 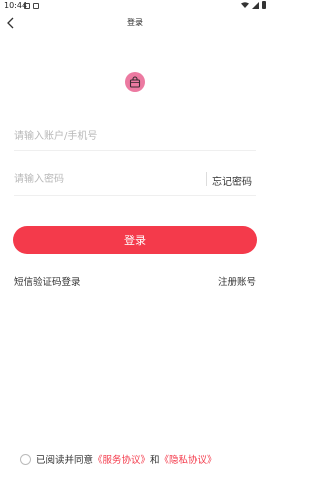 I want to click on service-agreement-link: 《服务协议》, so click(x=121, y=459).